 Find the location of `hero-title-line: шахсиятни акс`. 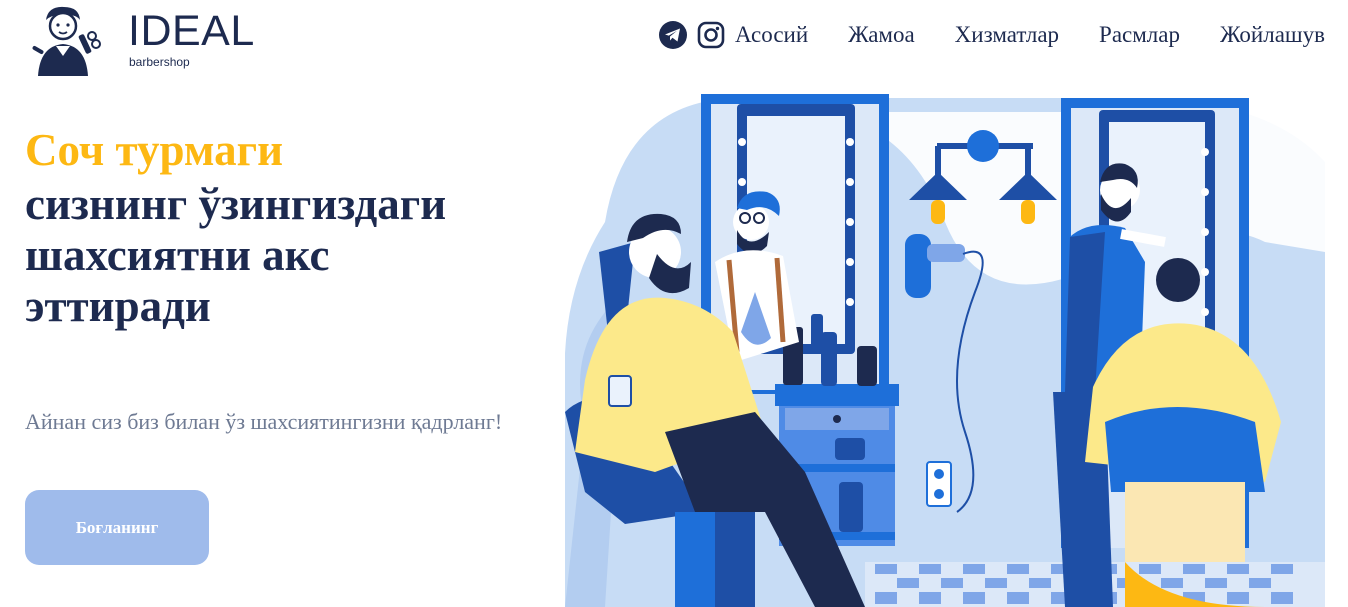

hero-title-line: шахсиятни акс is located at coordinates (177, 255).